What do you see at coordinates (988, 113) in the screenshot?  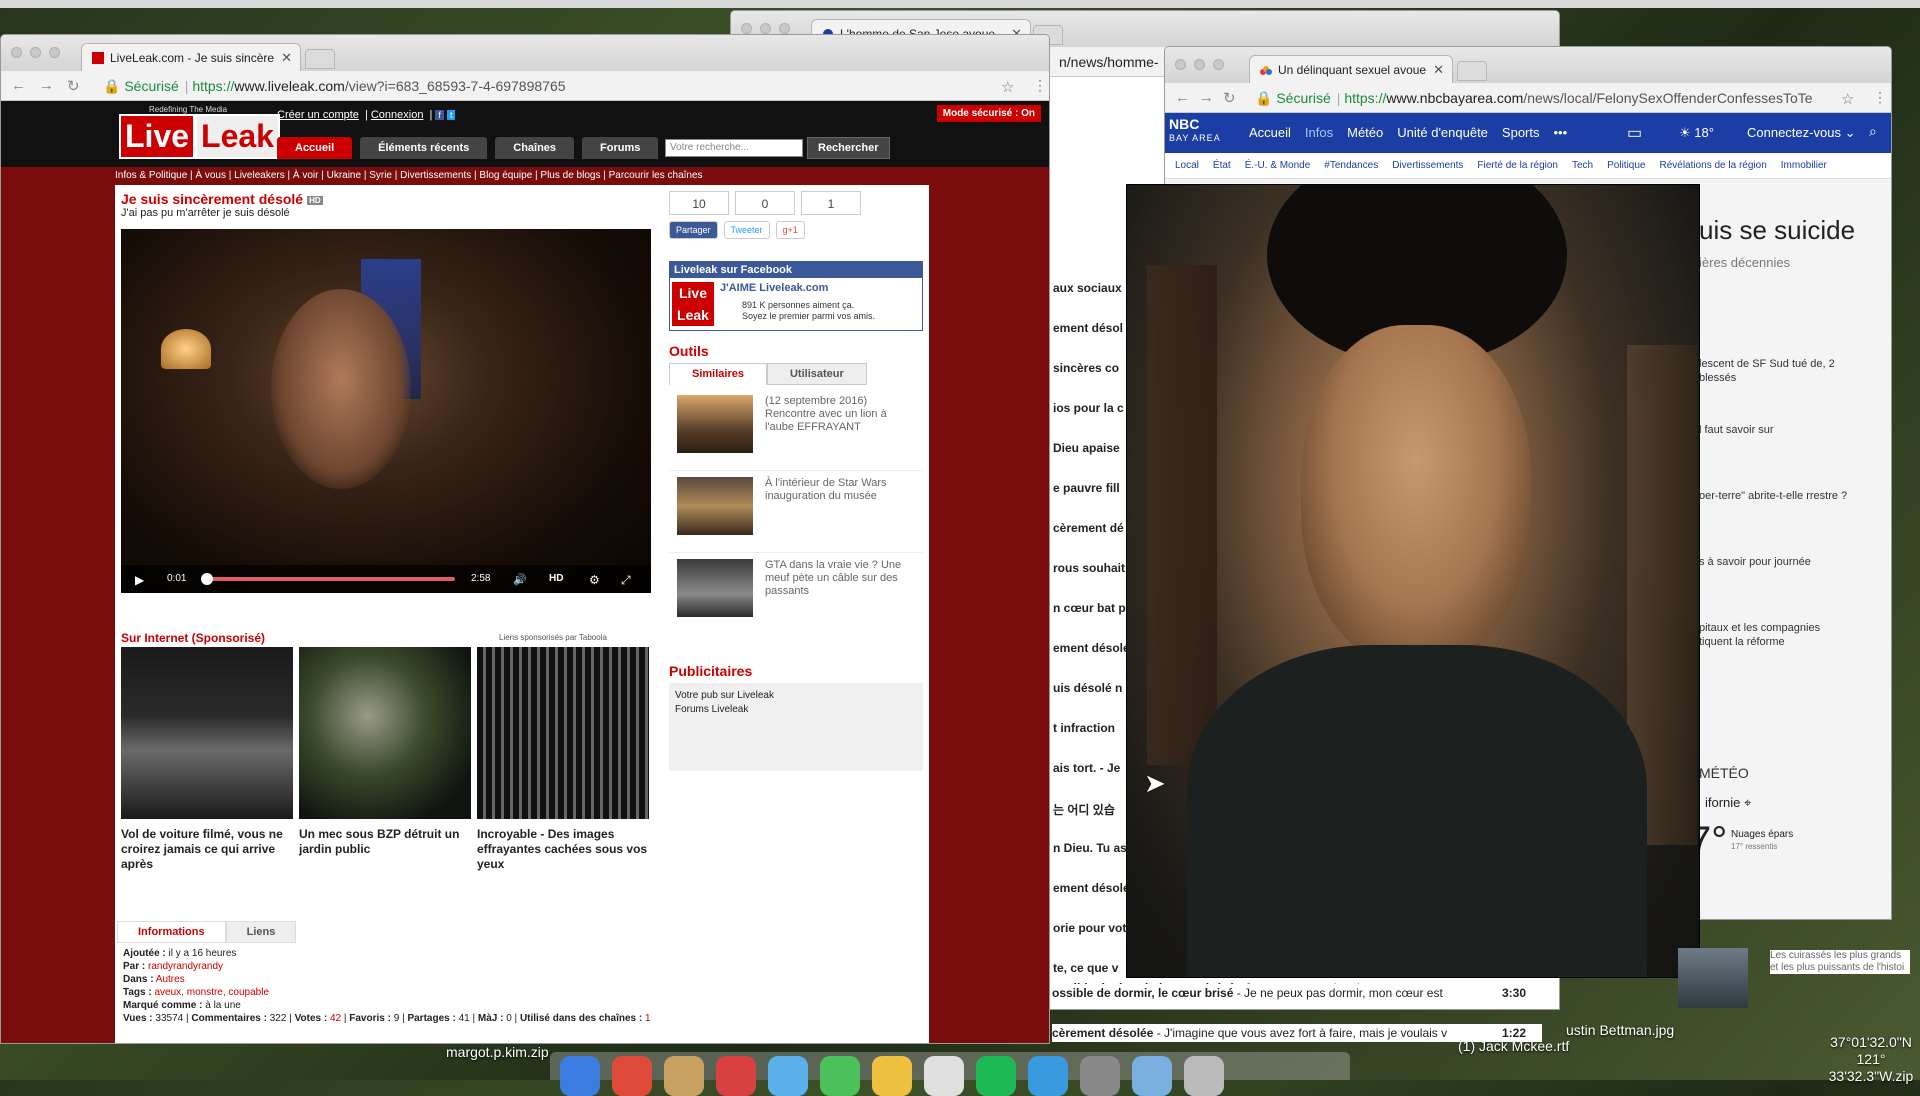 I see `safe-mode-badge: Mode sécurisé : On` at bounding box center [988, 113].